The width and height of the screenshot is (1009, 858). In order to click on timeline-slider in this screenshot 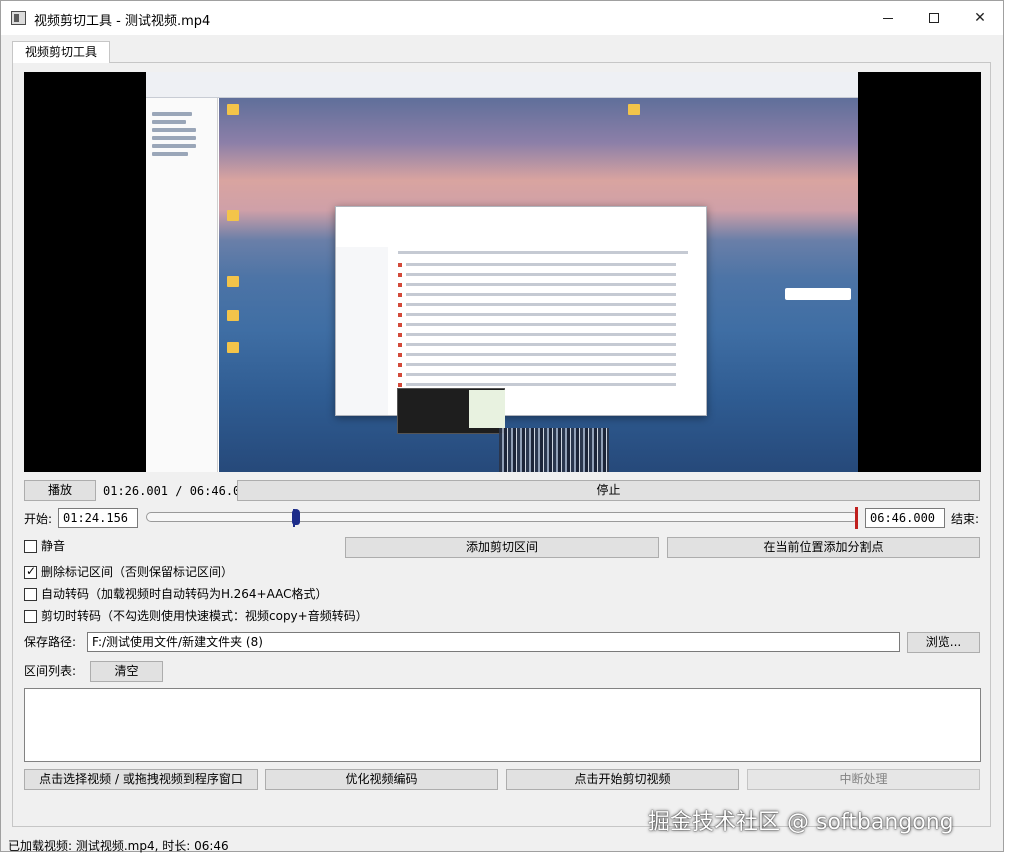, I will do `click(502, 518)`.